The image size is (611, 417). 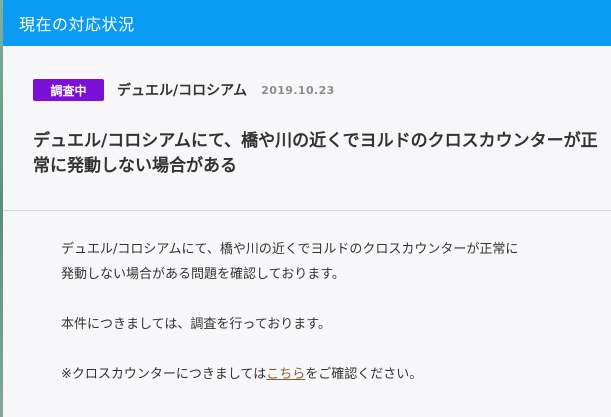 I want to click on panel-header: 現在の対応状況, so click(x=307, y=23).